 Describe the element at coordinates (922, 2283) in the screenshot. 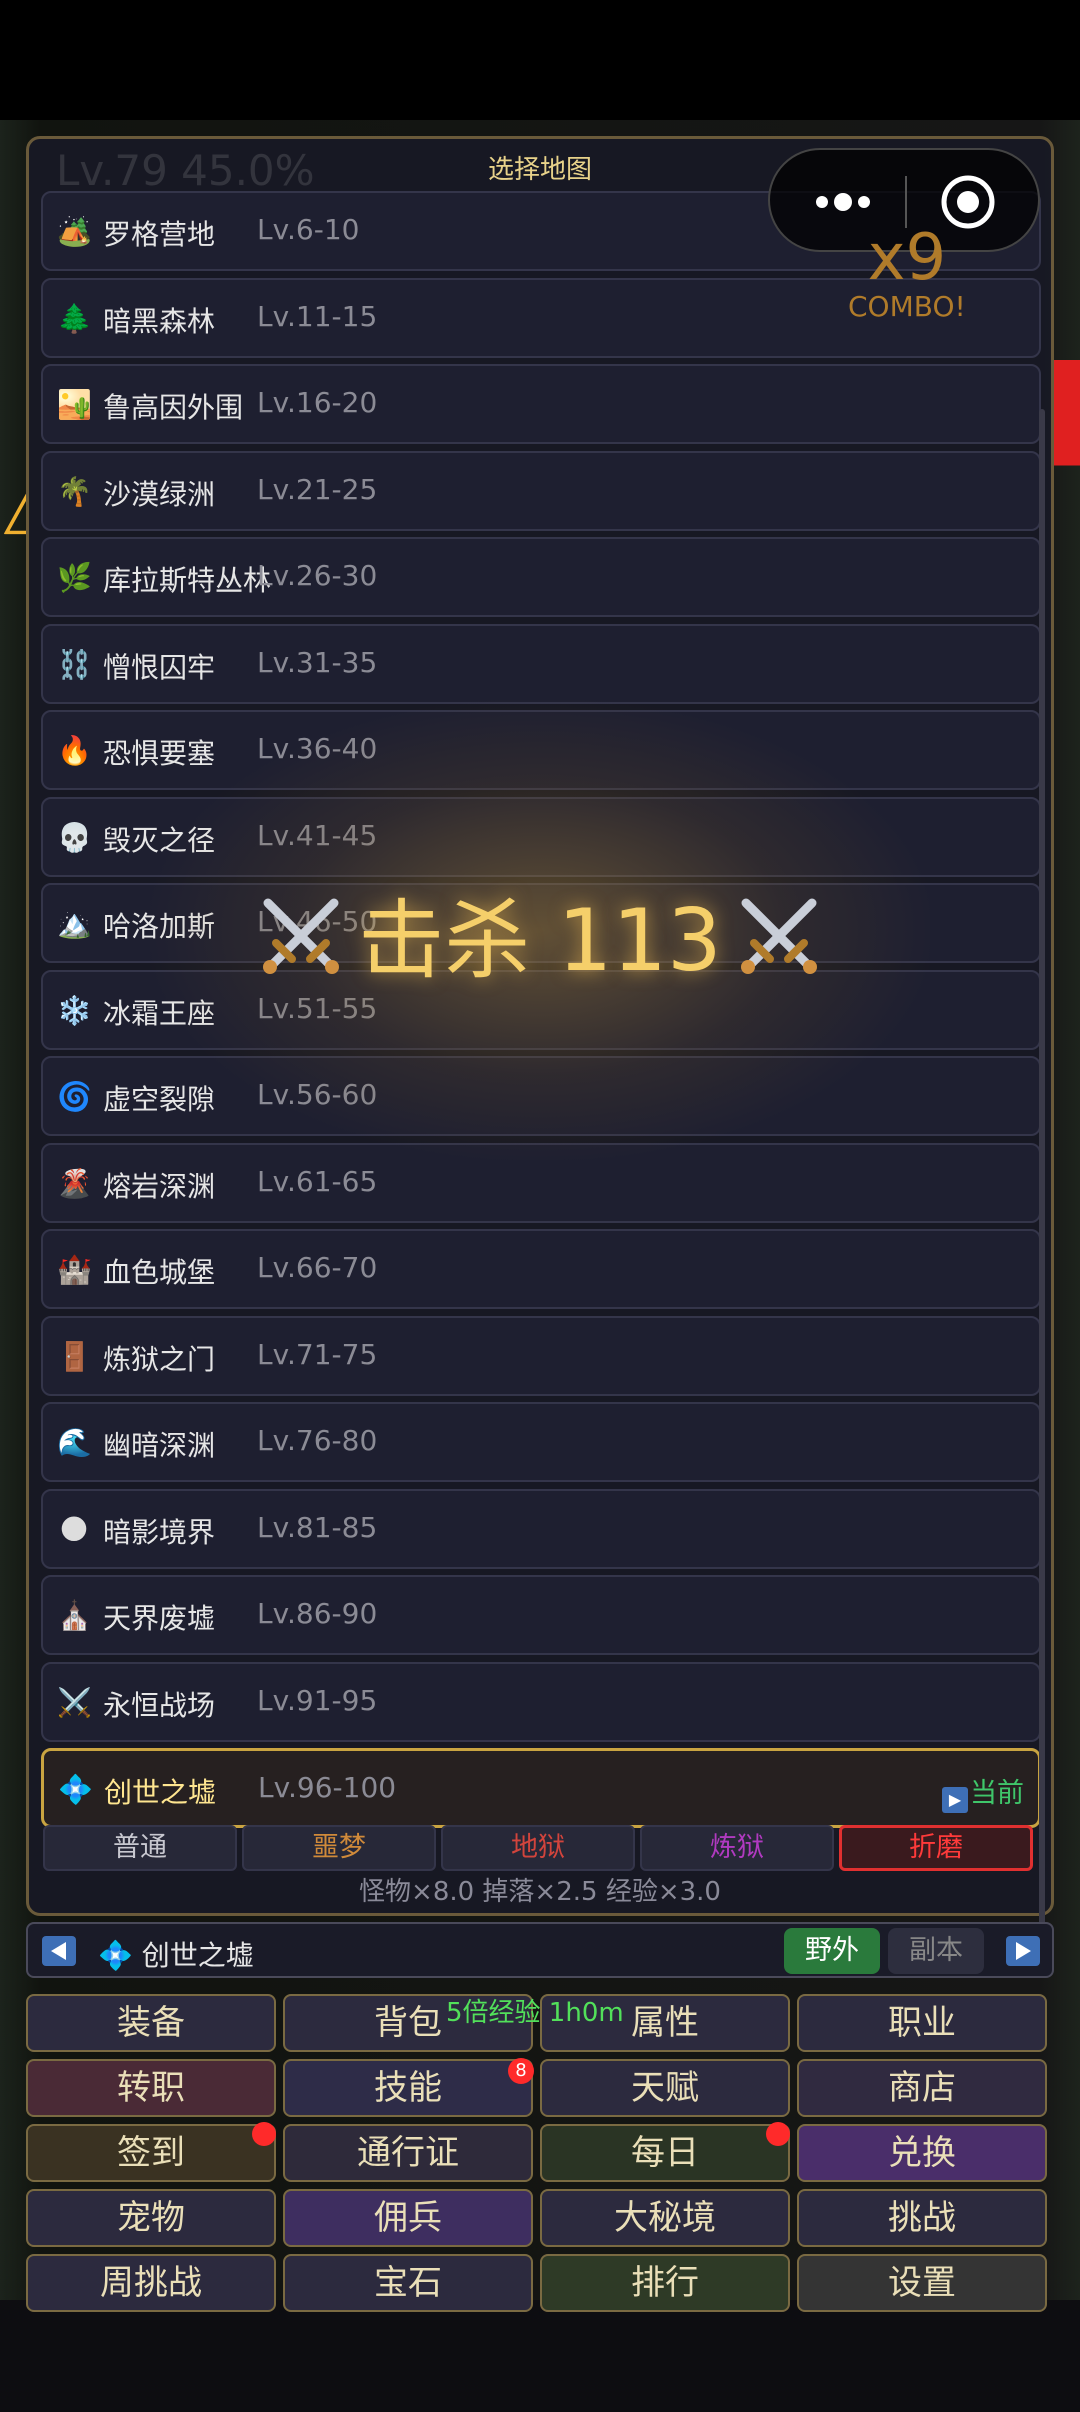

I see `menu-button: 设置` at that location.